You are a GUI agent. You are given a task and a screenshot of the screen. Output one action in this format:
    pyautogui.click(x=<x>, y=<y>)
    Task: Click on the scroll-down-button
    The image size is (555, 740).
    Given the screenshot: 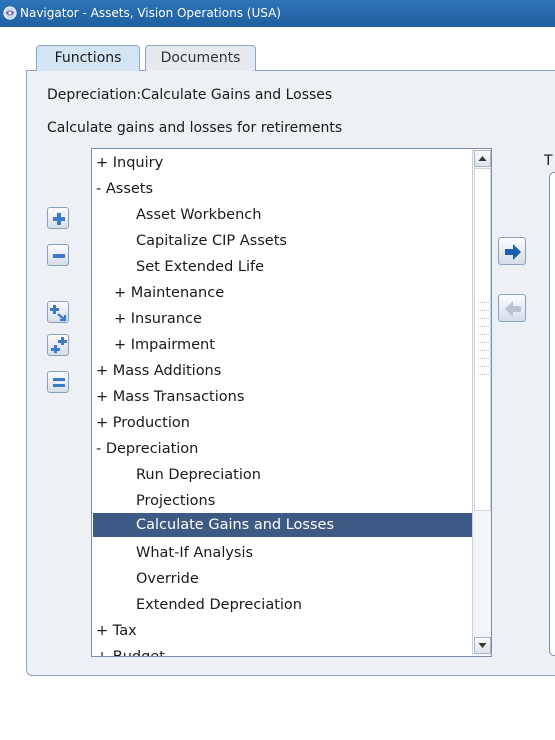 What is the action you would take?
    pyautogui.click(x=482, y=645)
    